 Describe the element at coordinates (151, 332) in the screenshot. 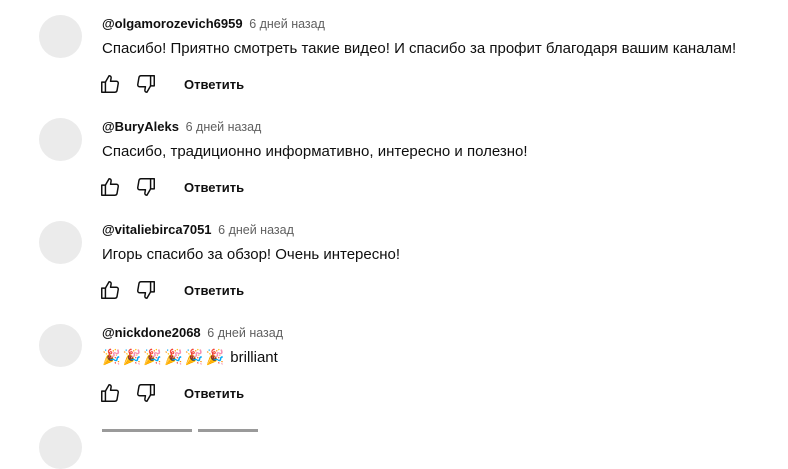

I see `comment-author: @nickdone2068` at that location.